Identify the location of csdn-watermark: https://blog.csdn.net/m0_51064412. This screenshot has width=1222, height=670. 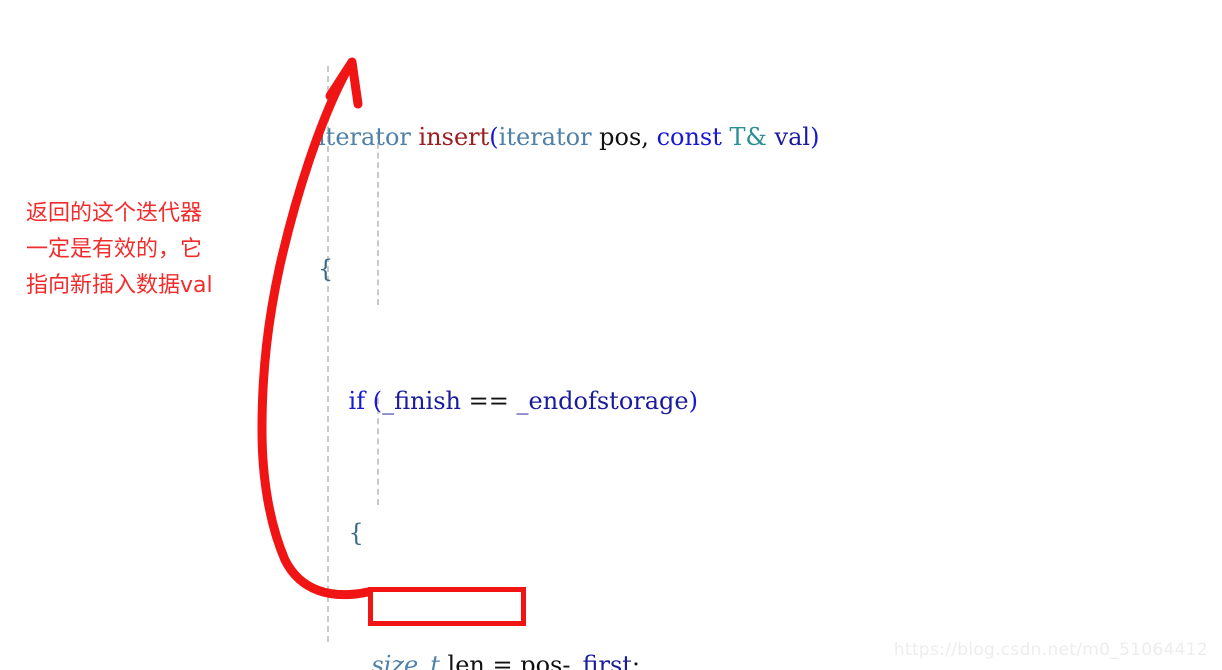
(1050, 650).